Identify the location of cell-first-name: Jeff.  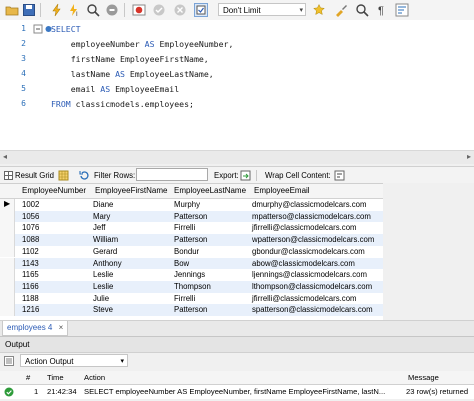
(99, 227).